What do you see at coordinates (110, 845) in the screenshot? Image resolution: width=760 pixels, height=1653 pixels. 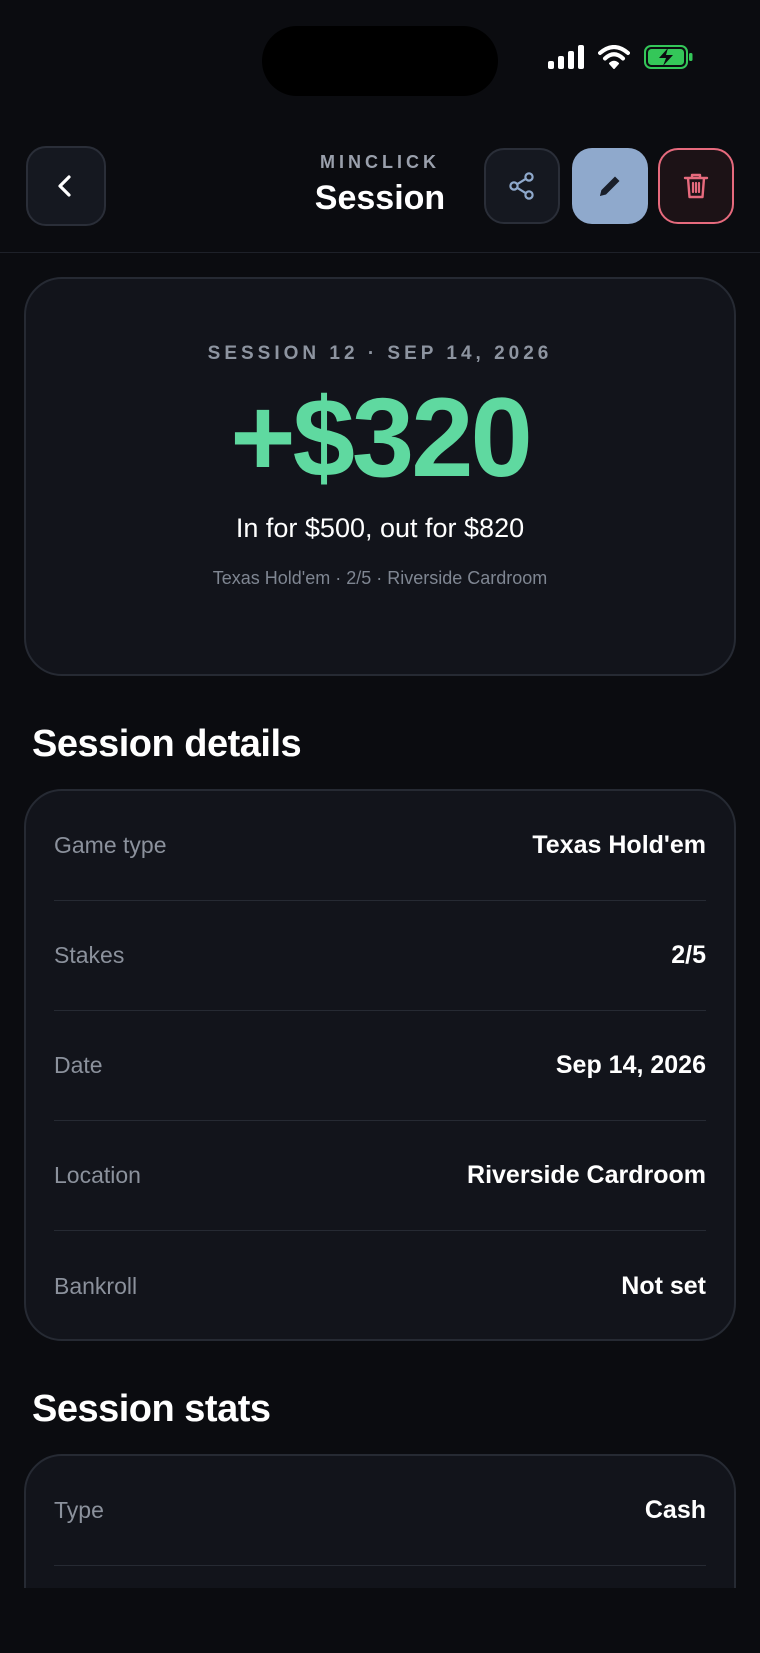 I see `row-label: Game type` at bounding box center [110, 845].